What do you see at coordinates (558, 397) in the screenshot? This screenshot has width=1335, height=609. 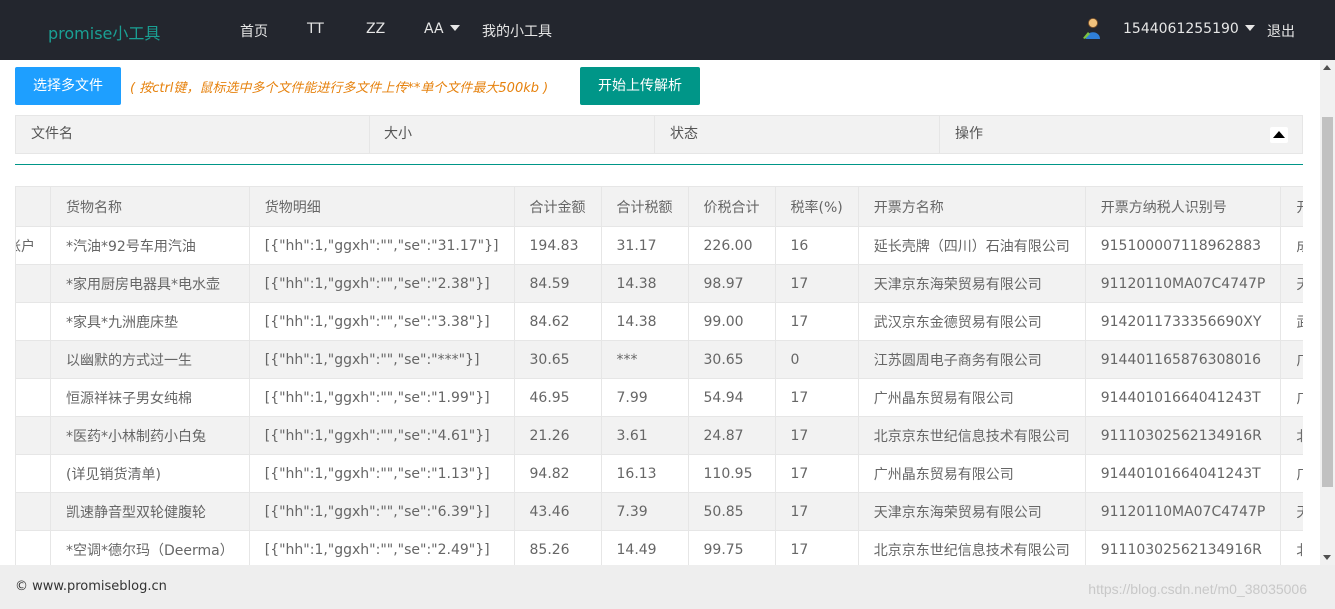 I see `table-cell: 46.95` at bounding box center [558, 397].